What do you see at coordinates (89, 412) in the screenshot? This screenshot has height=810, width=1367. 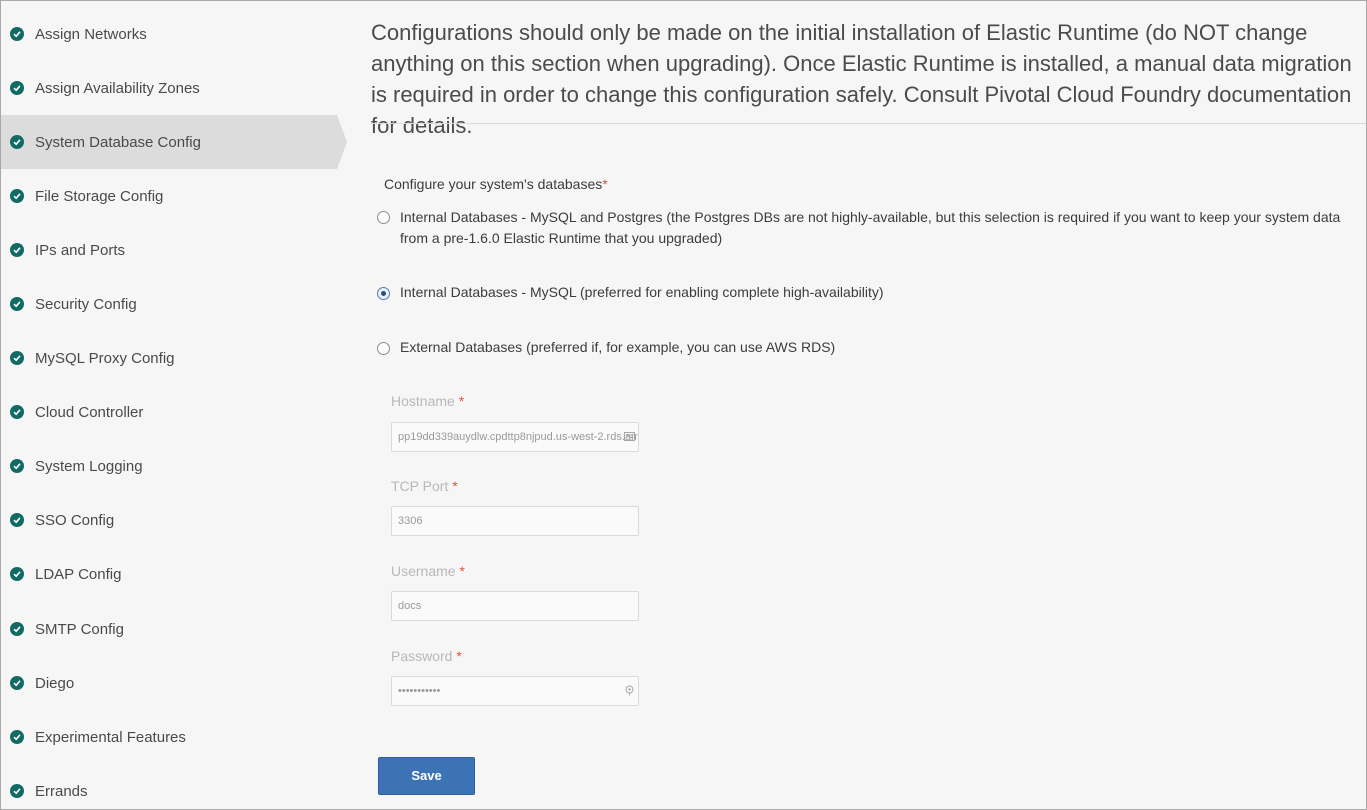 I see `sidebar-item-label: Cloud Controller` at bounding box center [89, 412].